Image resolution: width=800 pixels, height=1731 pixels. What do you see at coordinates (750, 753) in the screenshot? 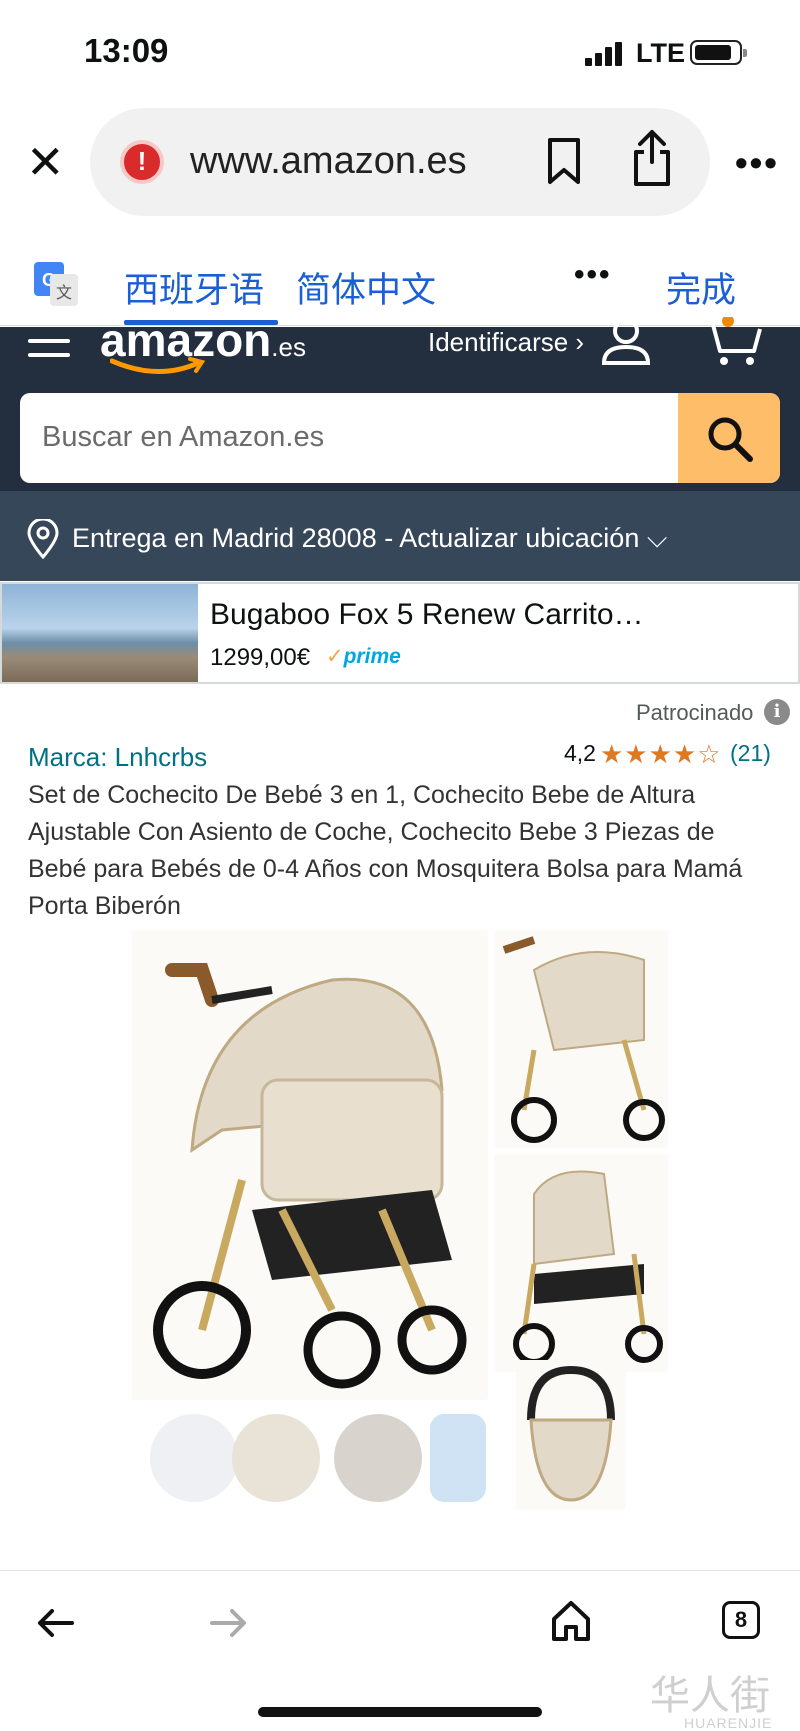
I see `review-count-link: (21)` at bounding box center [750, 753].